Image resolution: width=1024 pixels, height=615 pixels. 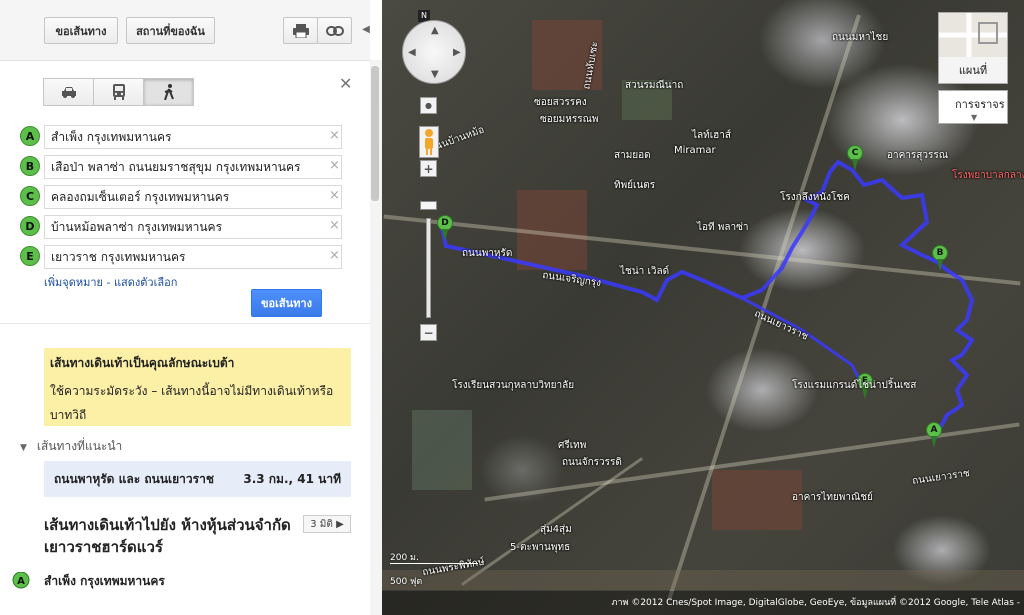 I want to click on car-icon, so click(x=68, y=92).